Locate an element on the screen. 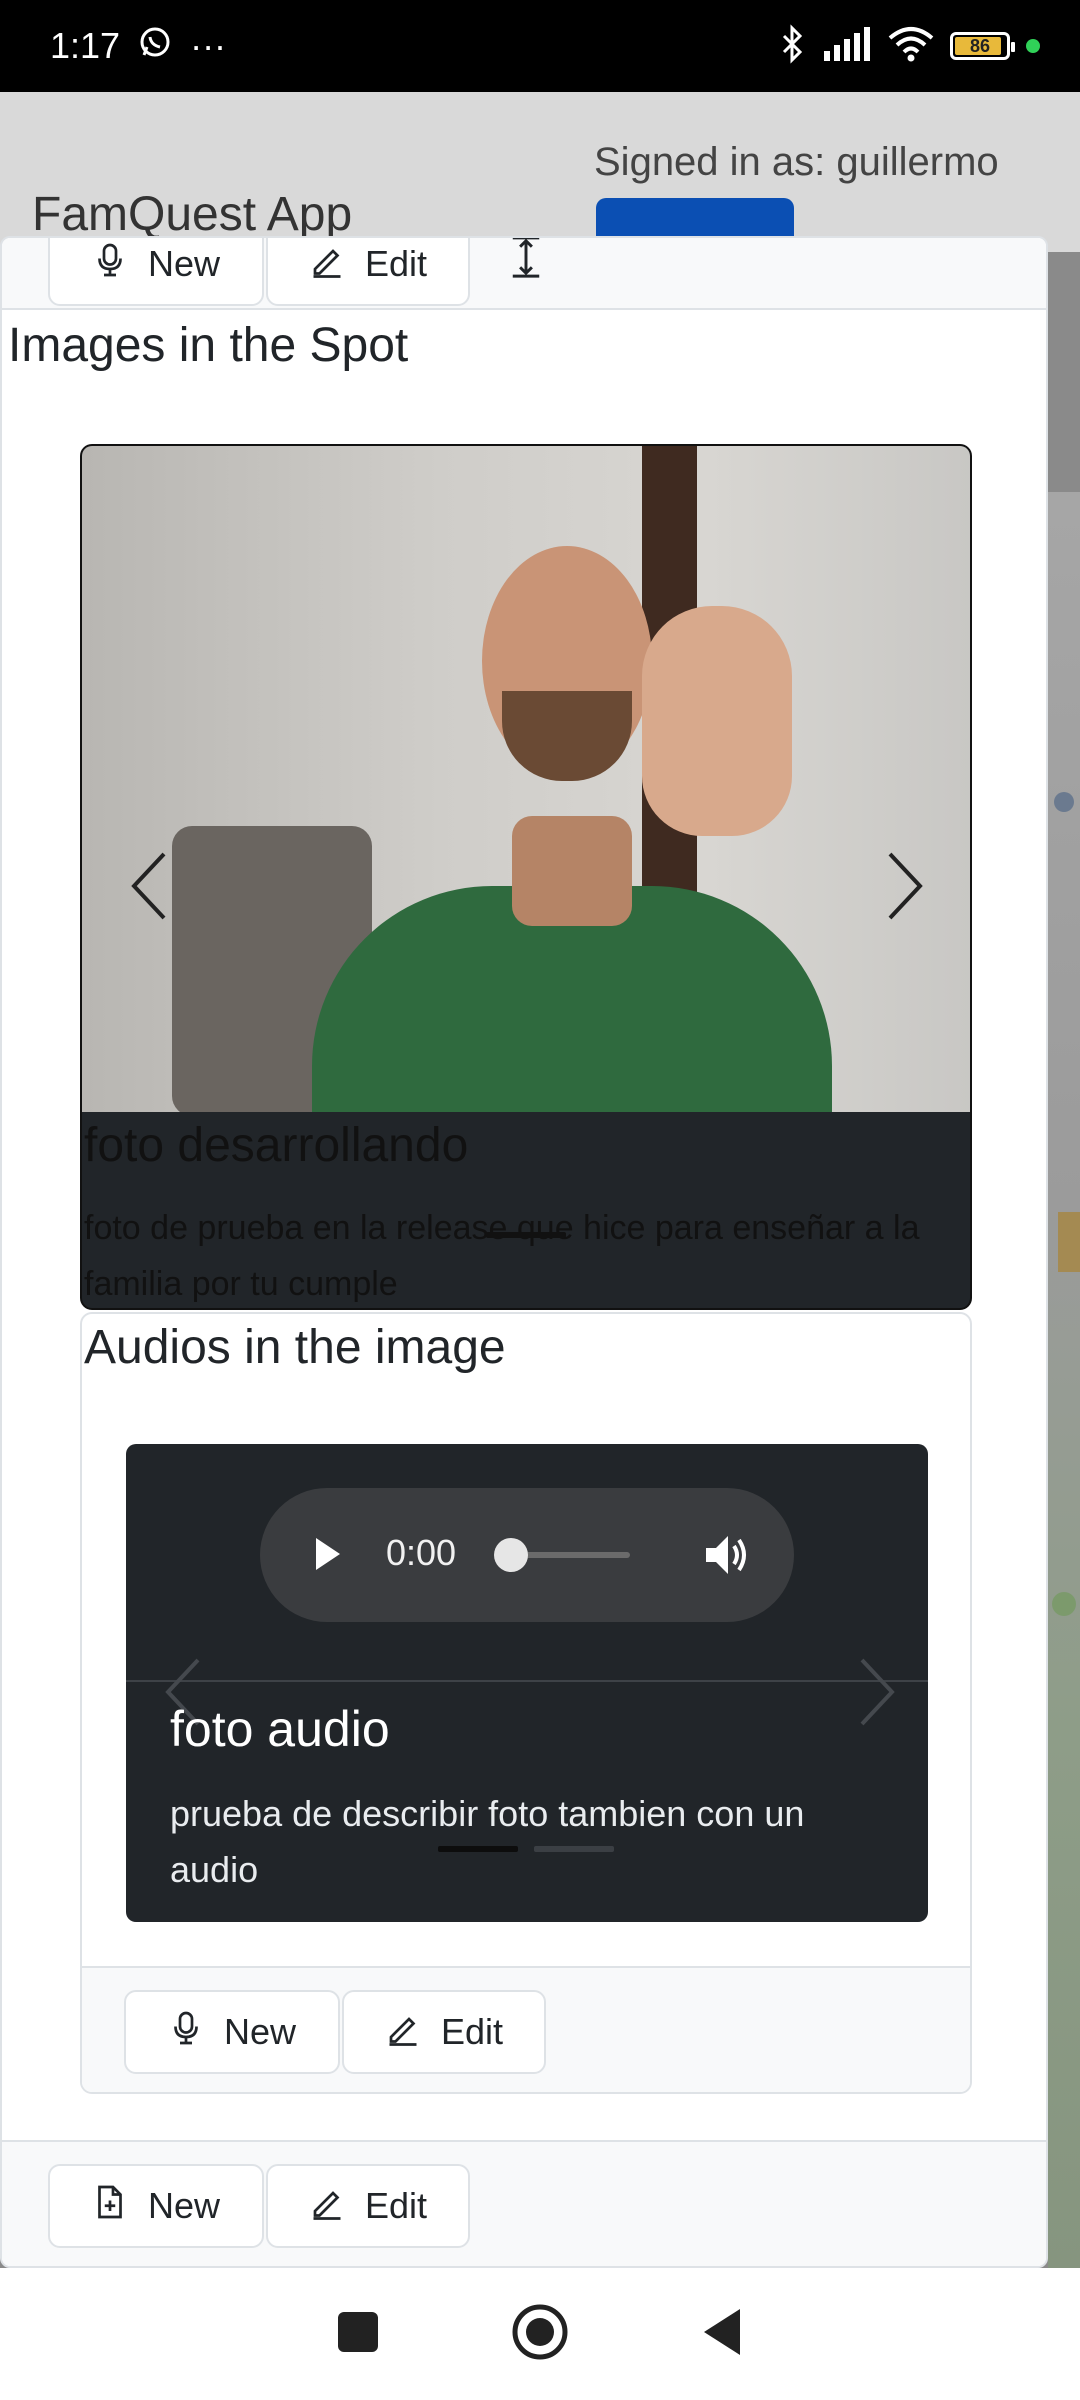 This screenshot has width=1080, height=2400. spot-footer-bottom: New Edit is located at coordinates (524, 2203).